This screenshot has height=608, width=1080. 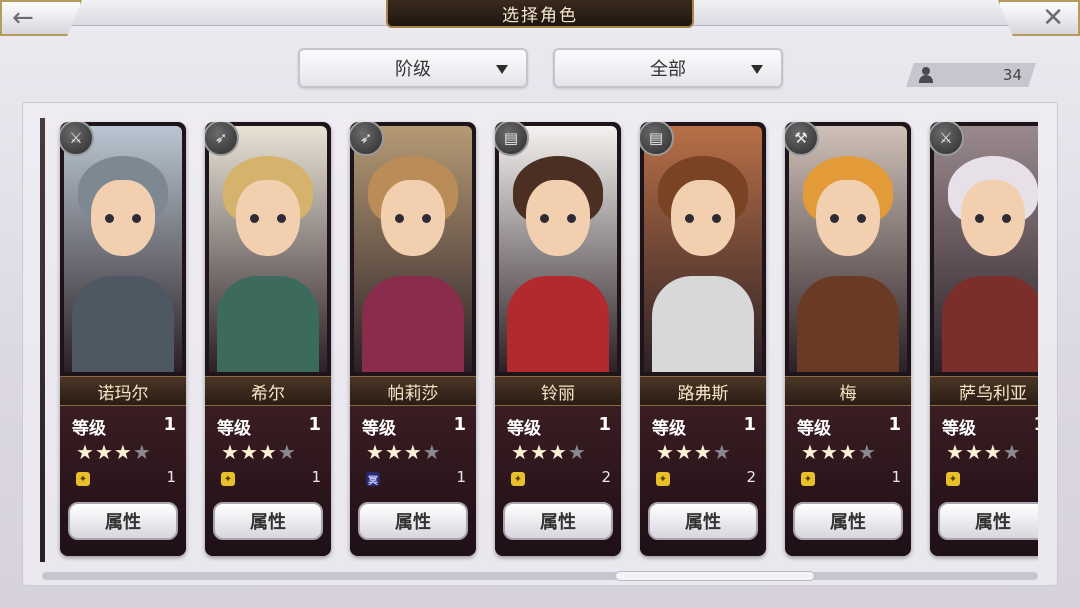 I want to click on character-card: ➶ 帕莉莎 等级 1 ★★★★ 冥 1 属性, so click(x=413, y=339).